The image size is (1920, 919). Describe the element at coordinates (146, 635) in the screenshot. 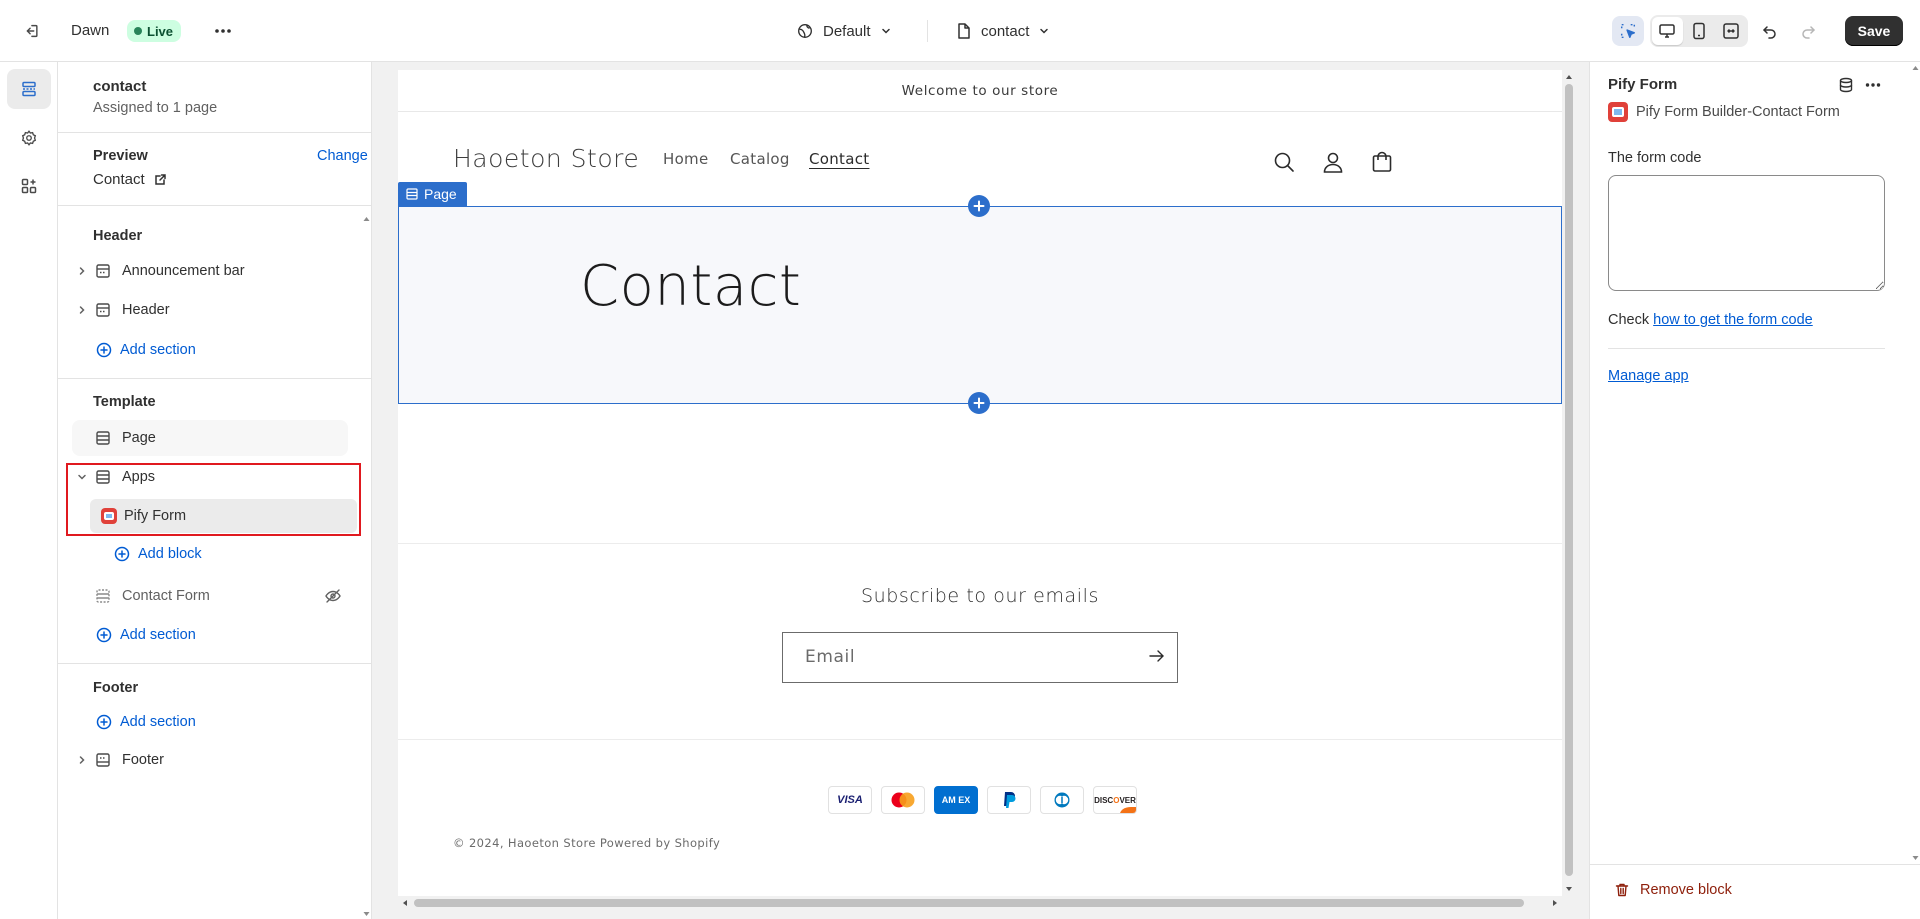

I see `add-section-template-button: Add section` at that location.